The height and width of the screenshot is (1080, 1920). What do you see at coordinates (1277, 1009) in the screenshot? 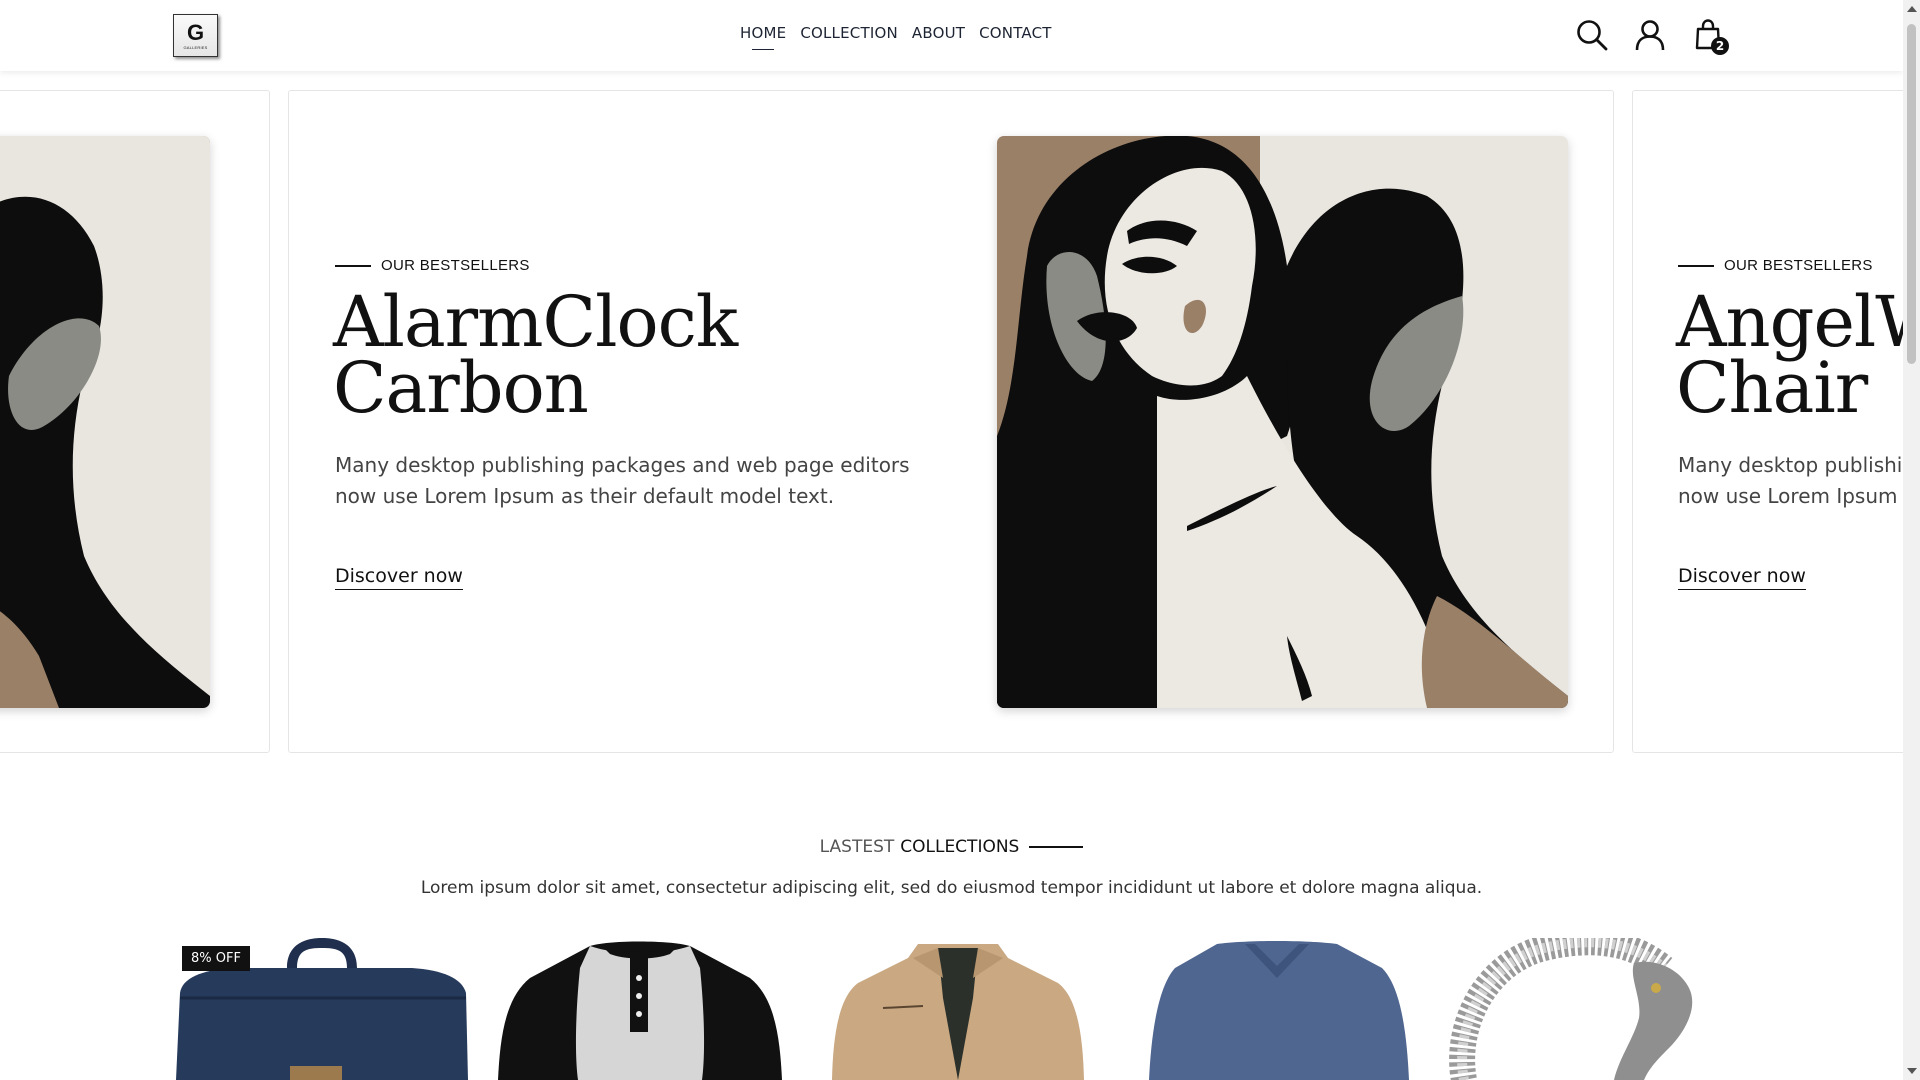
I see `product-blue-vneck` at bounding box center [1277, 1009].